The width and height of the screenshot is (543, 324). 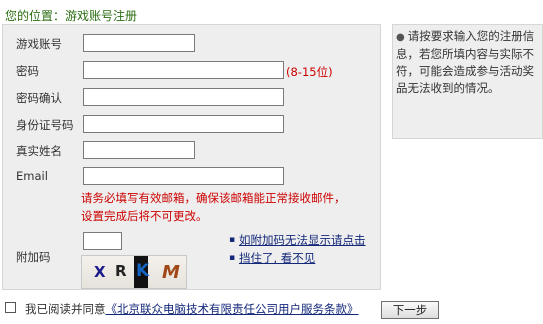 I want to click on captcha-blocked-link: 挡住了, 看不见, so click(x=277, y=258).